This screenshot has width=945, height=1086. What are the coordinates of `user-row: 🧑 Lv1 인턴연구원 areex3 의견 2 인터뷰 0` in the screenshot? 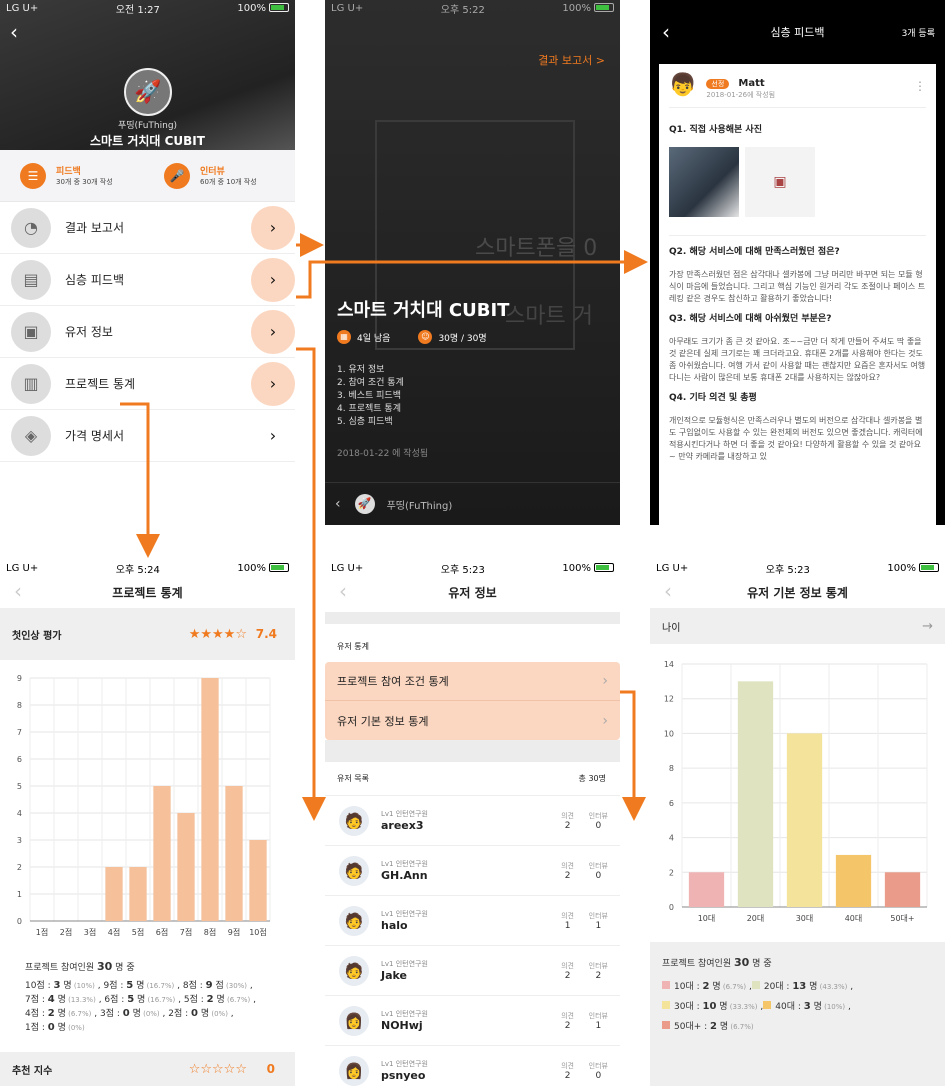 It's located at (472, 821).